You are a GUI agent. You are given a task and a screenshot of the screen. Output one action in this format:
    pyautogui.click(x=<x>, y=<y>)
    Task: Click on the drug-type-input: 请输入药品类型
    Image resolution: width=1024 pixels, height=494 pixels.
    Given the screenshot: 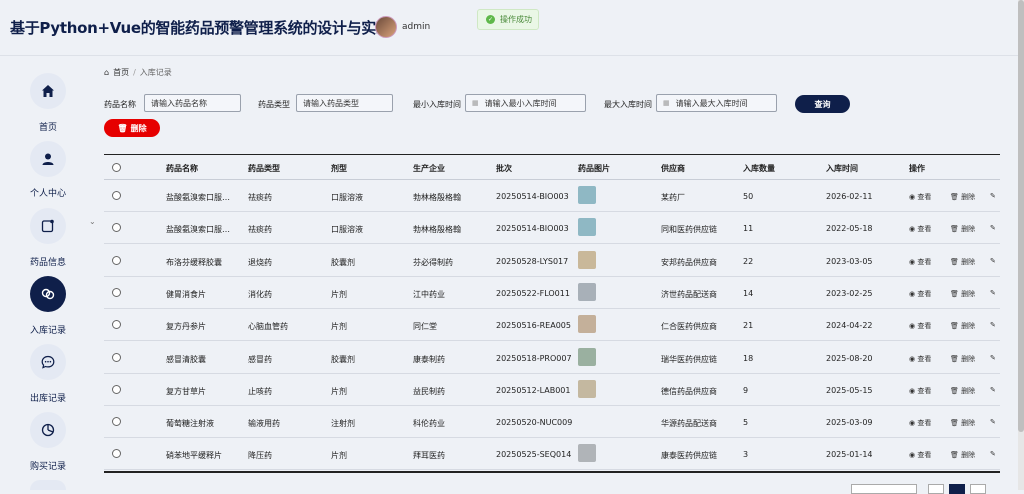 What is the action you would take?
    pyautogui.click(x=344, y=103)
    